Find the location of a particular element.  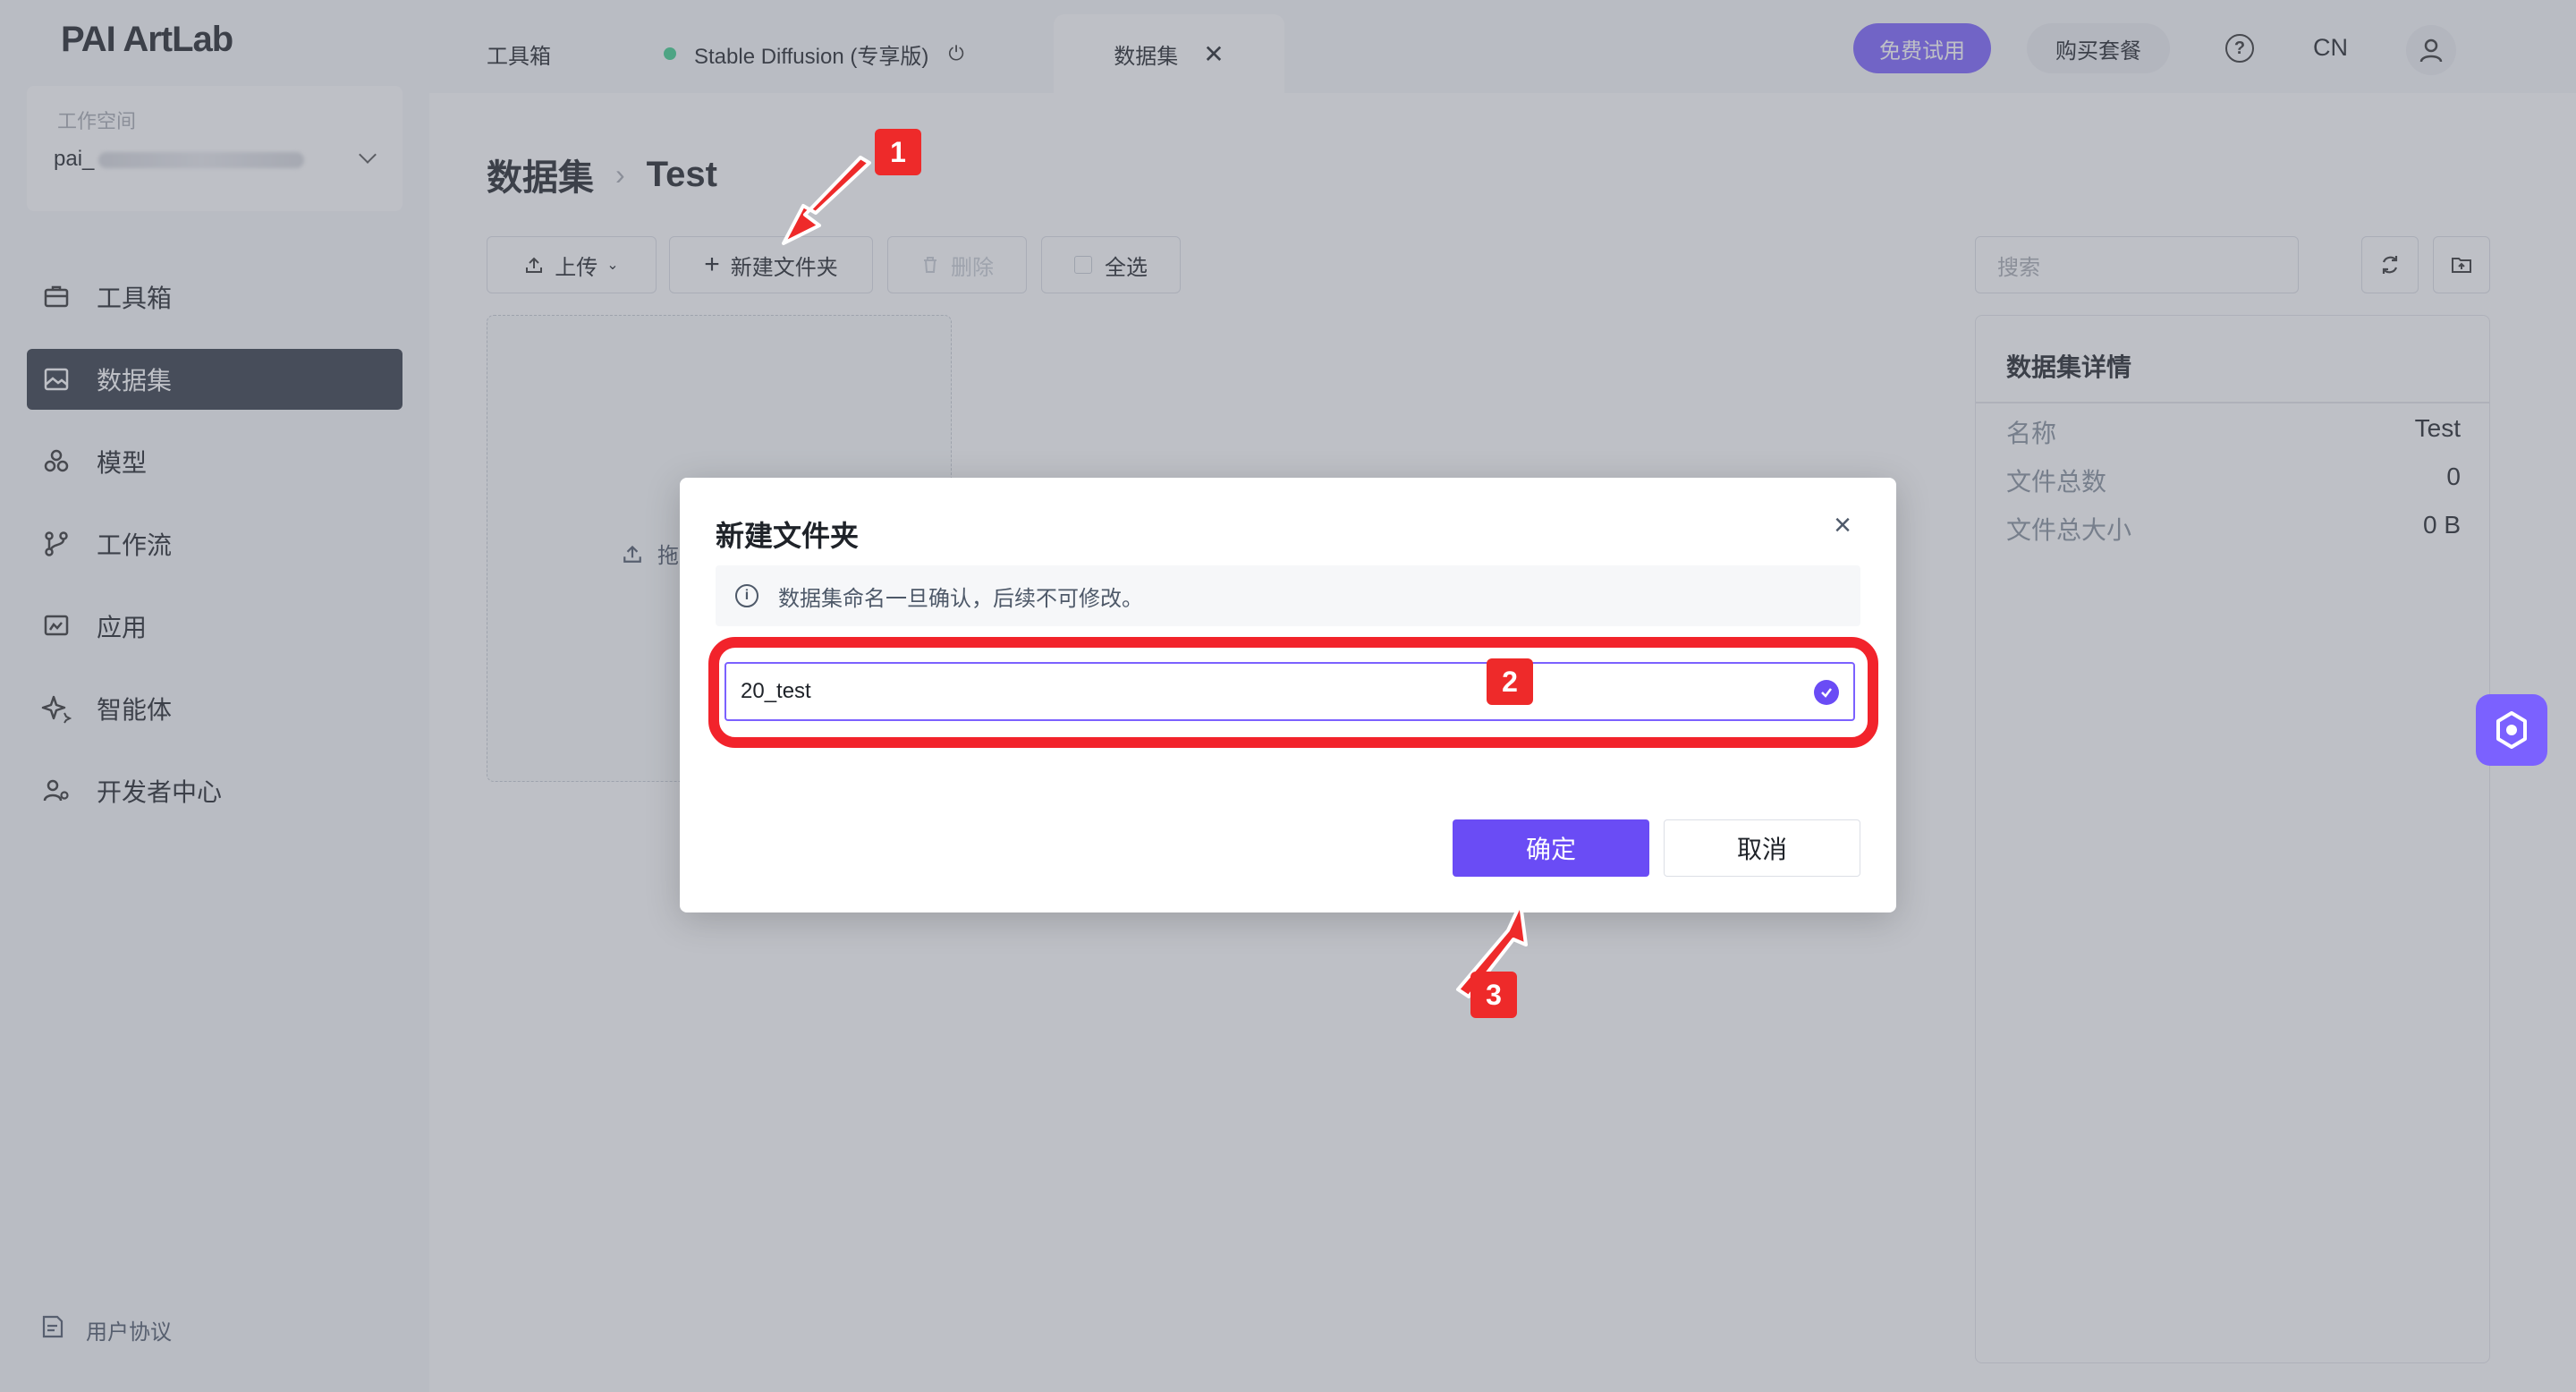

notice-text: 数据集命名一旦确认，后续不可修改。 is located at coordinates (960, 598).